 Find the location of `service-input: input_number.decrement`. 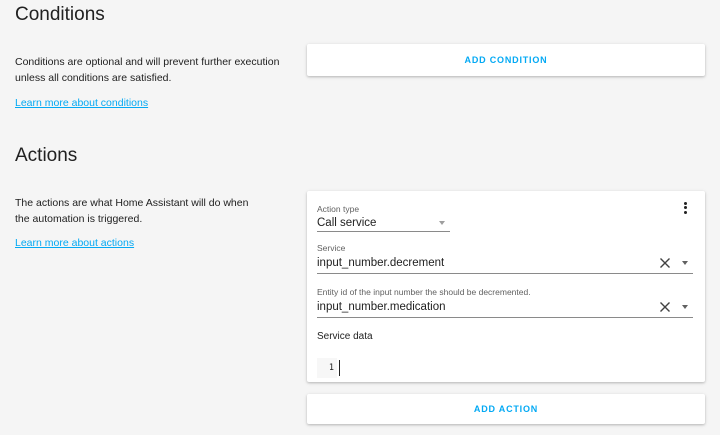

service-input: input_number.decrement is located at coordinates (487, 263).